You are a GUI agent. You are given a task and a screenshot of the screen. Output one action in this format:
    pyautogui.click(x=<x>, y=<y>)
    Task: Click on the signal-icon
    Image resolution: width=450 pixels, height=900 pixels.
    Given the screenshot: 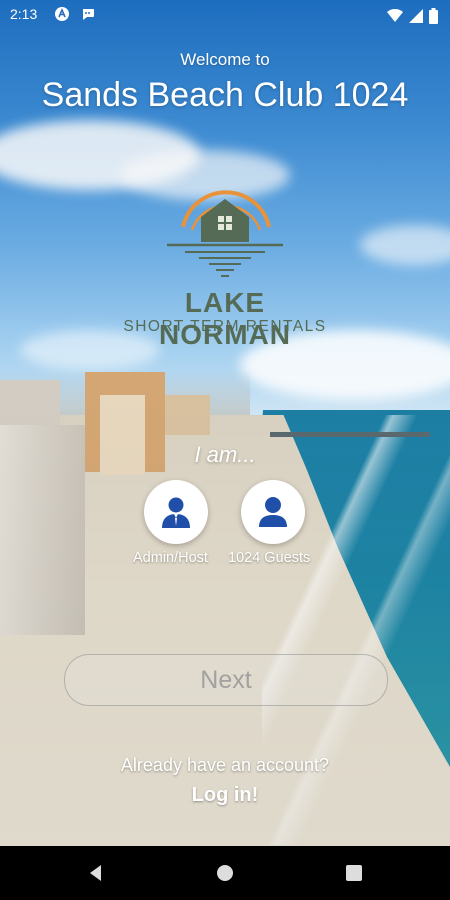 What is the action you would take?
    pyautogui.click(x=416, y=16)
    